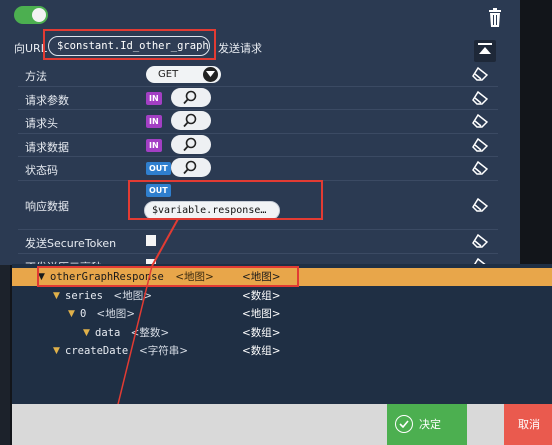 This screenshot has height=445, width=552. I want to click on param-row: 状态码 OUT, so click(258, 169).